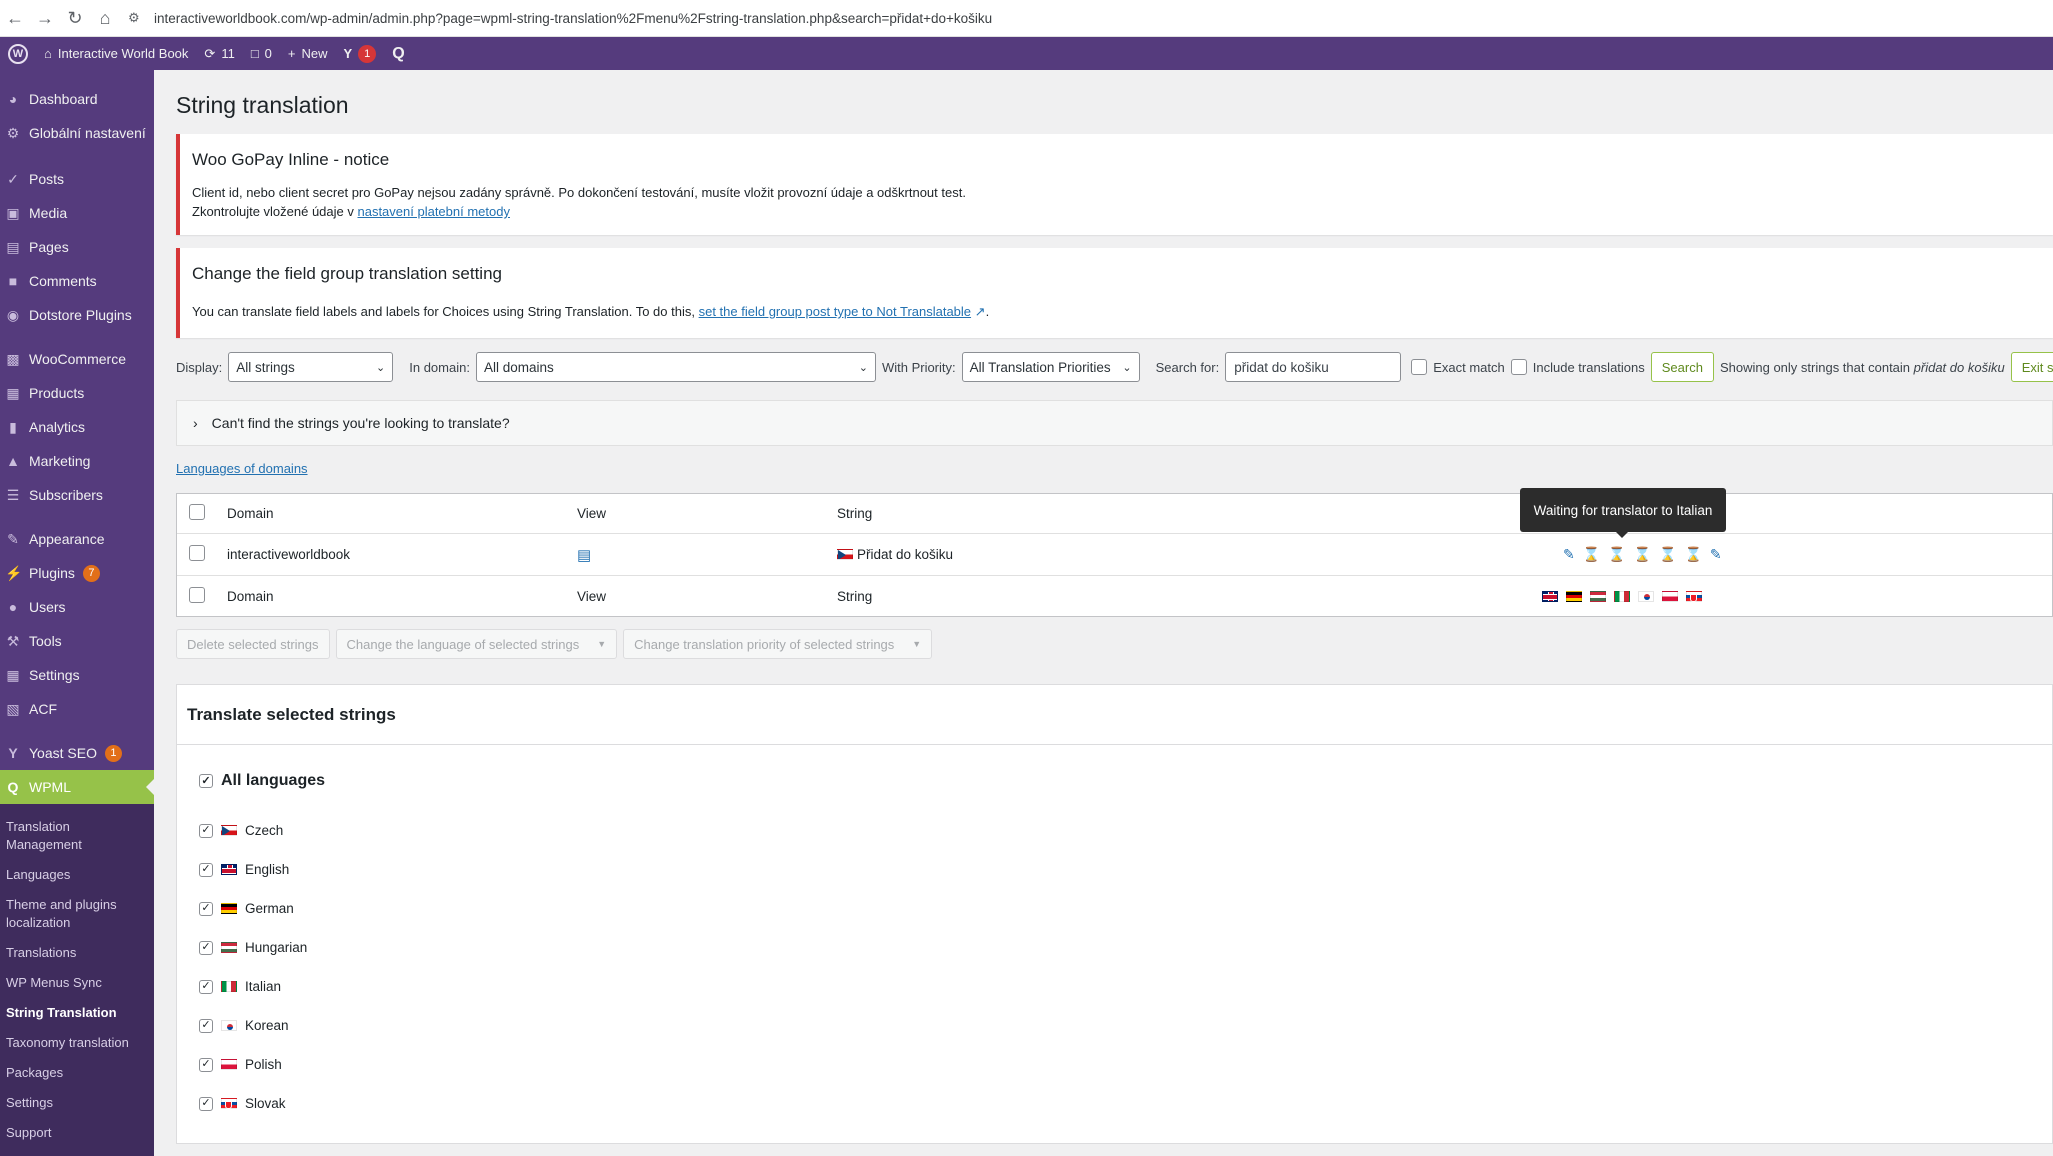  Describe the element at coordinates (77, 641) in the screenshot. I see `menu-tools: ⚒ Tools` at that location.